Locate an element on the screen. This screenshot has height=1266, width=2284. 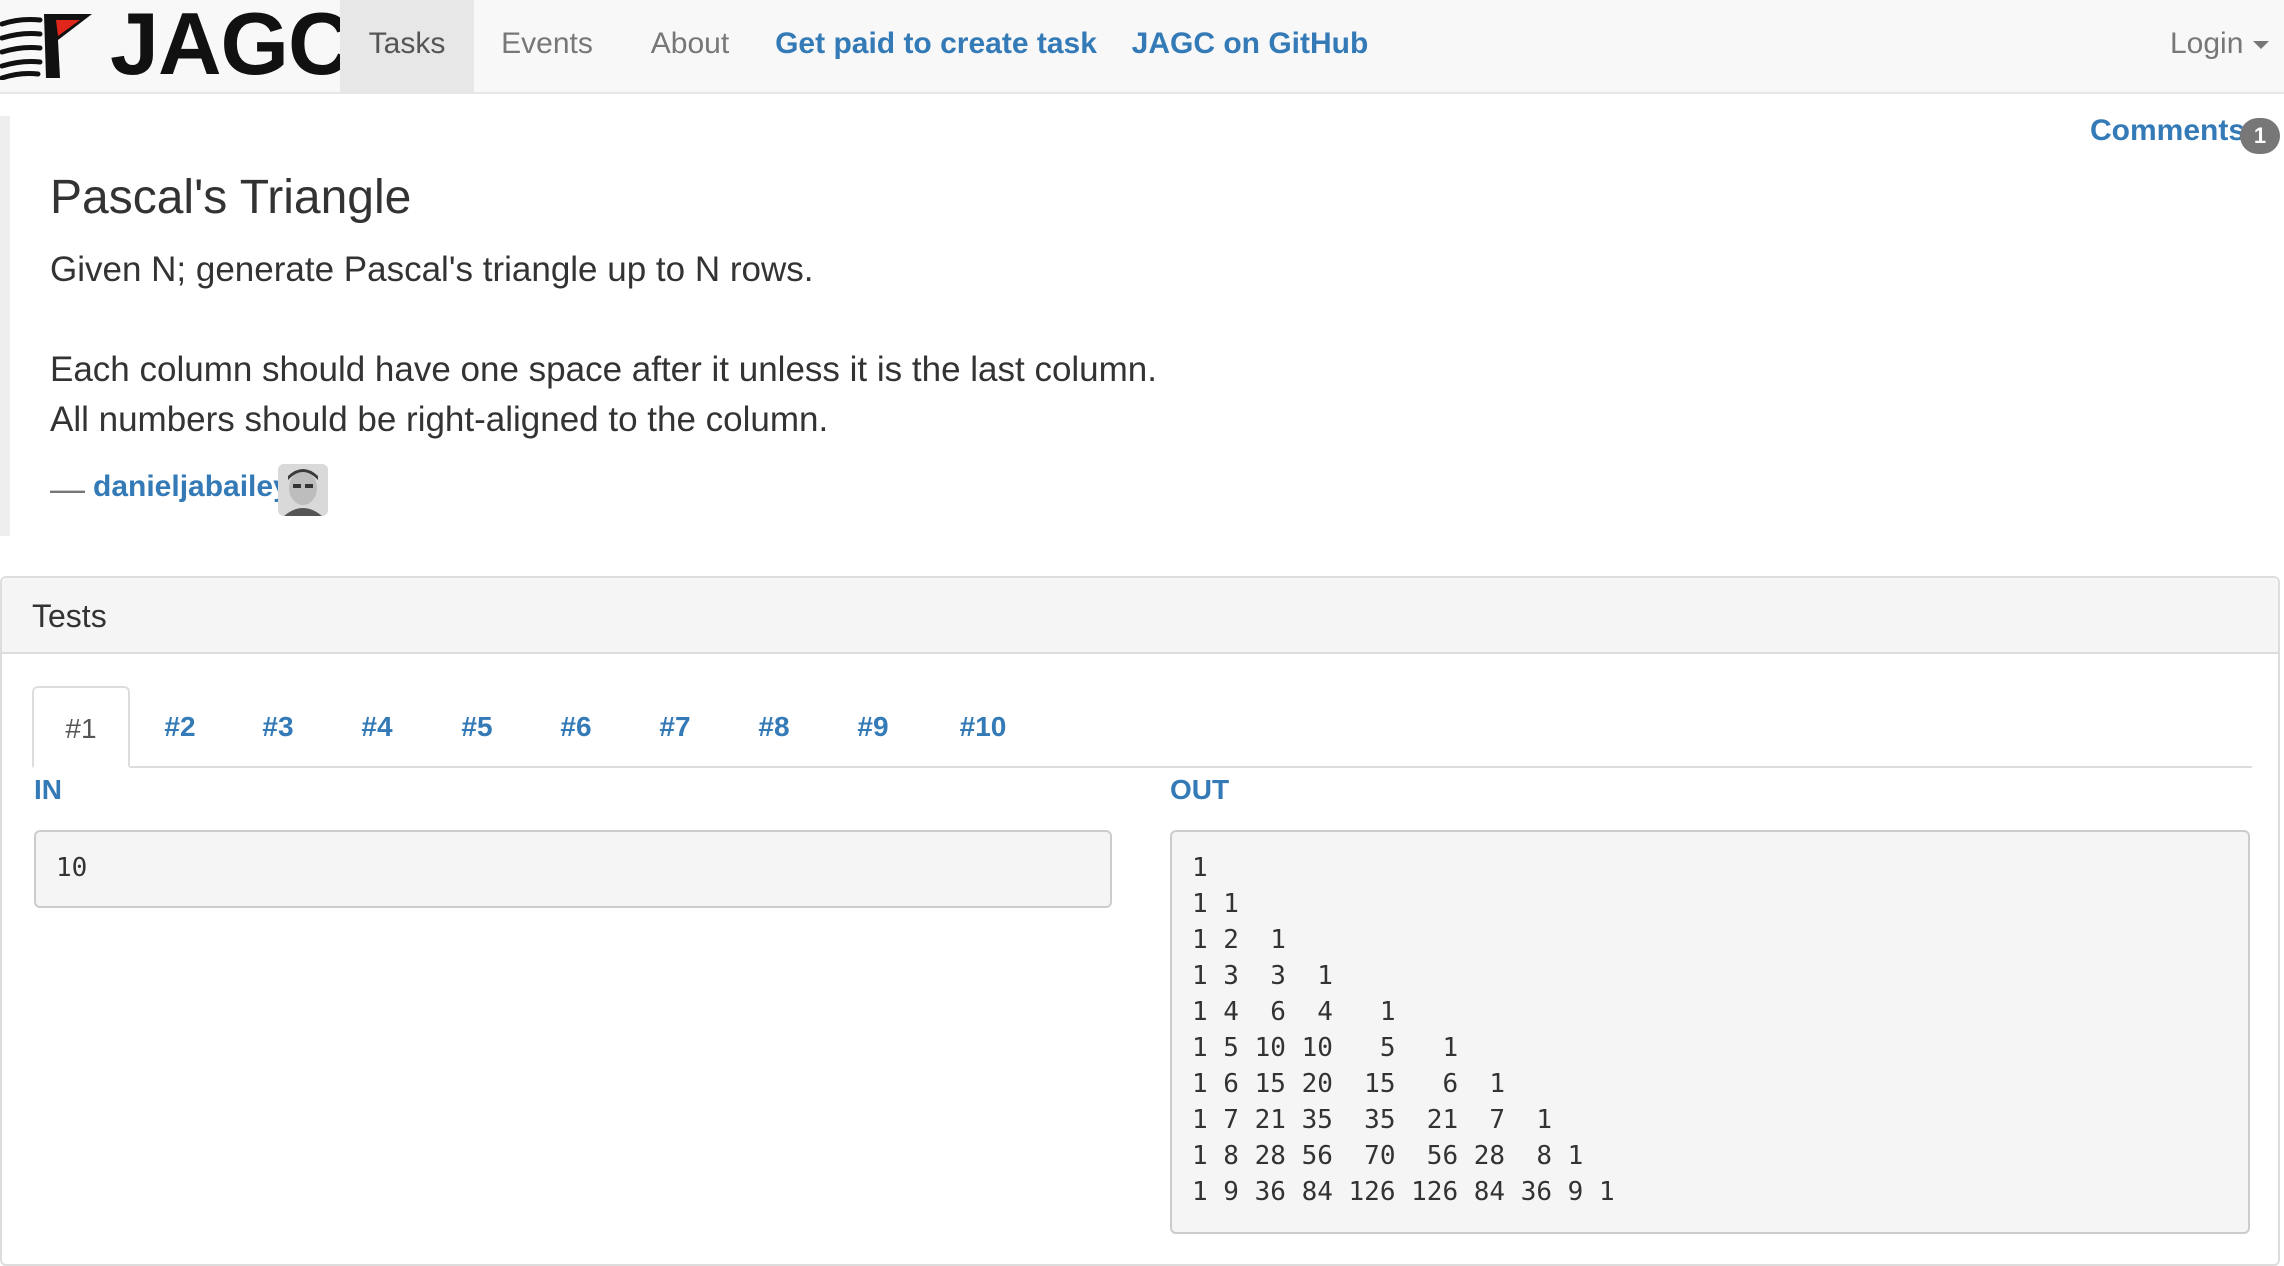
comments-link: Comments is located at coordinates (2167, 131).